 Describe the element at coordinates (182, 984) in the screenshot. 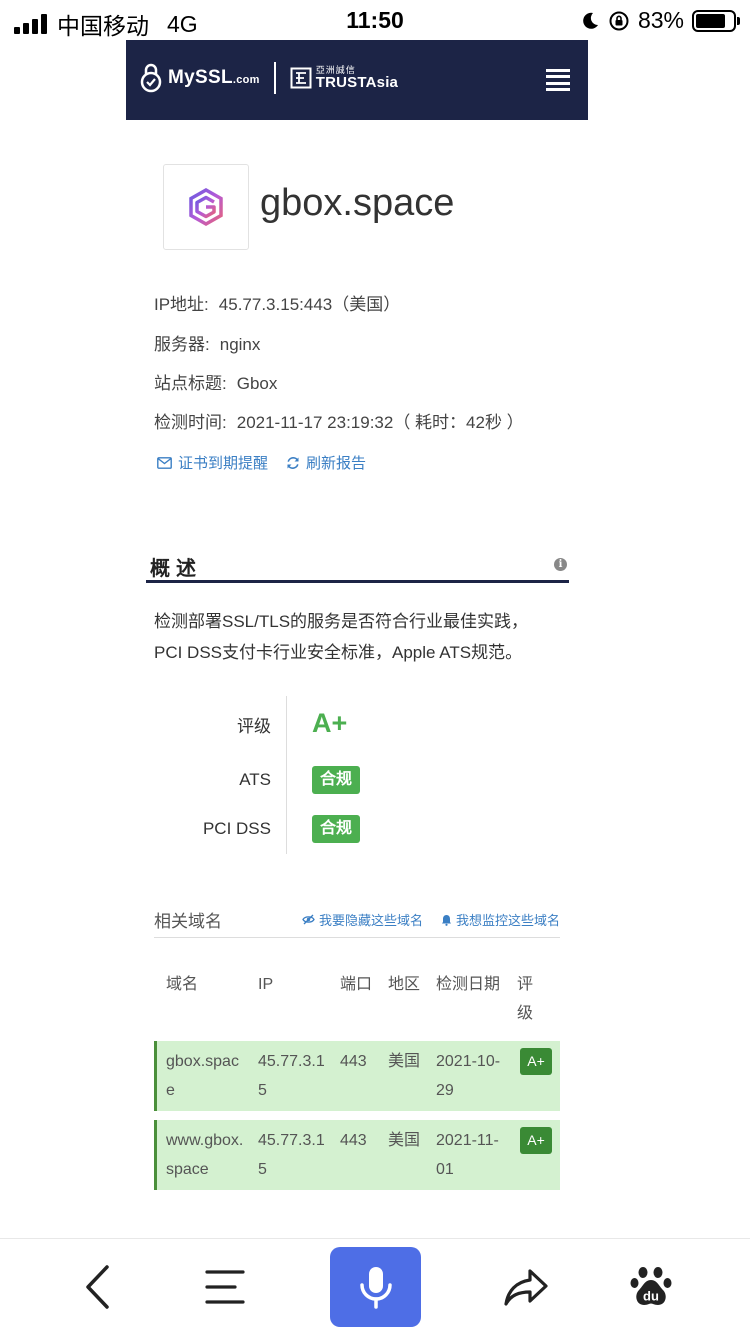

I see `col-domain: 域名` at that location.